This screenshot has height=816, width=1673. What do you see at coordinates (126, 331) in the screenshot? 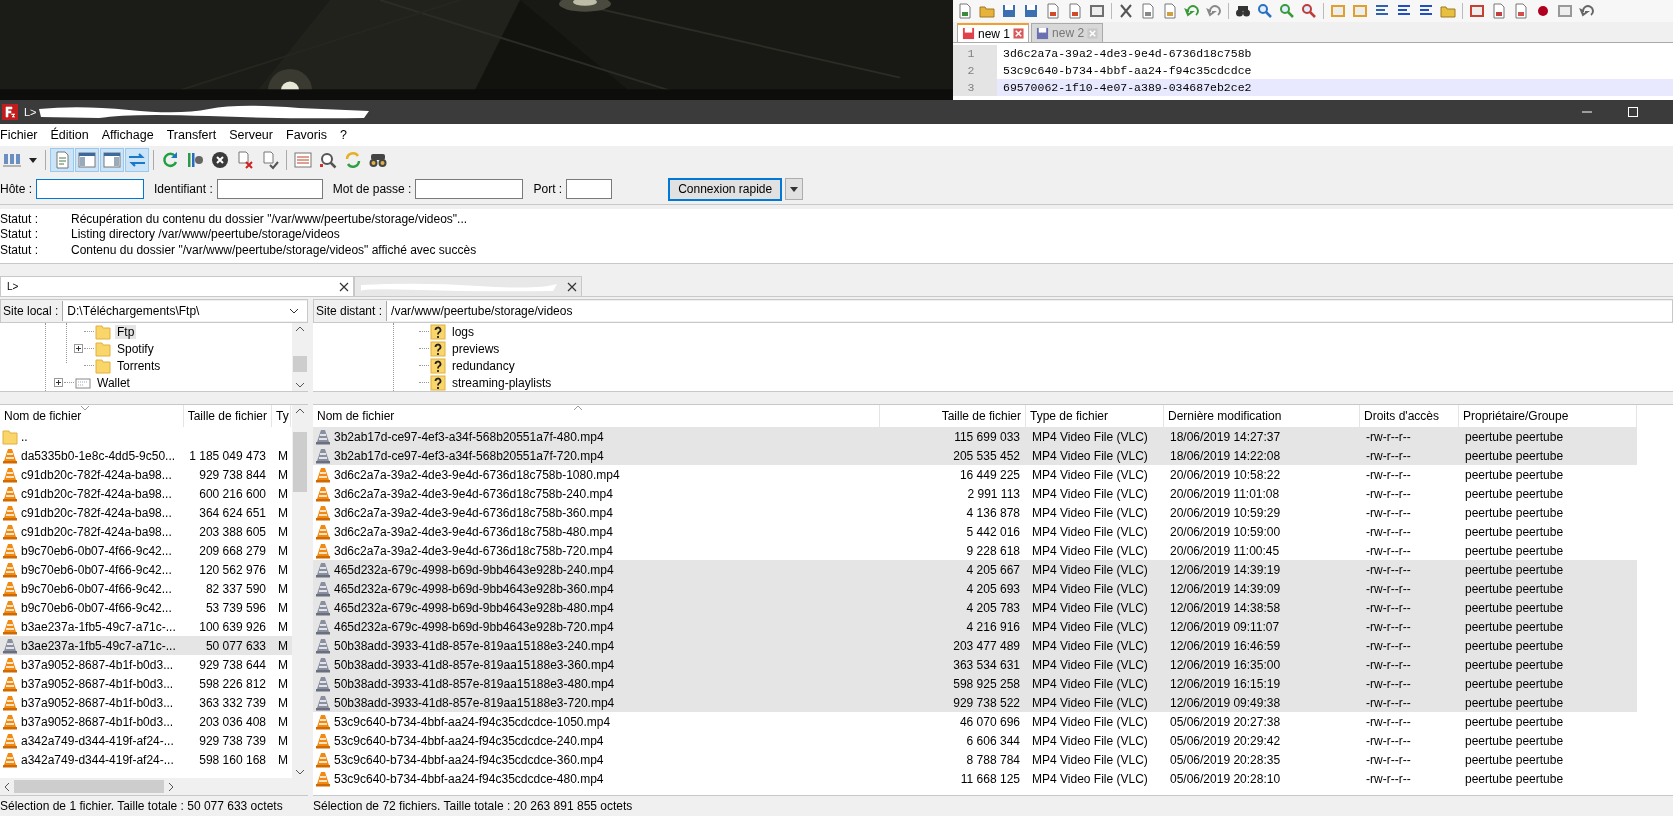
I see `tree-item: Ftp` at bounding box center [126, 331].